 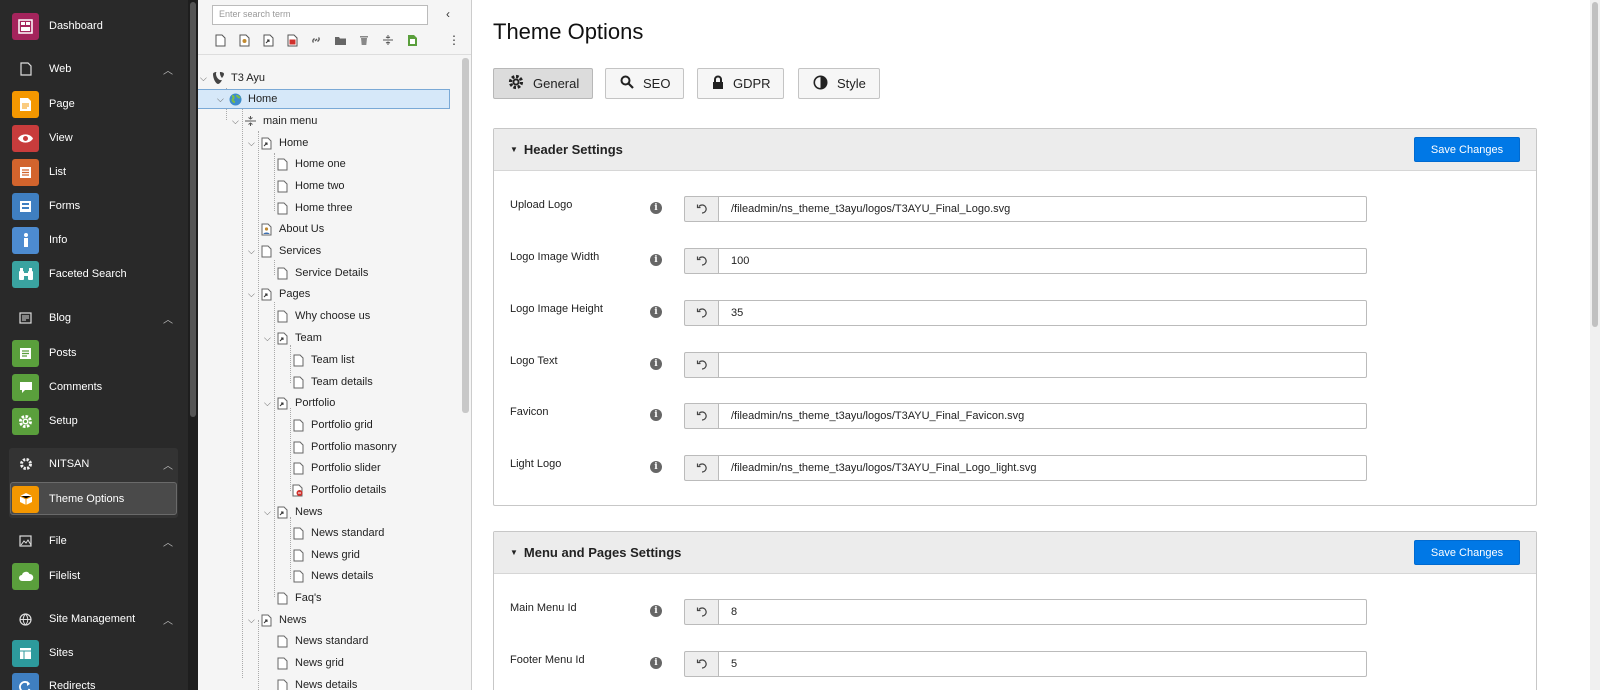 What do you see at coordinates (94, 653) in the screenshot?
I see `module-sites: Sites` at bounding box center [94, 653].